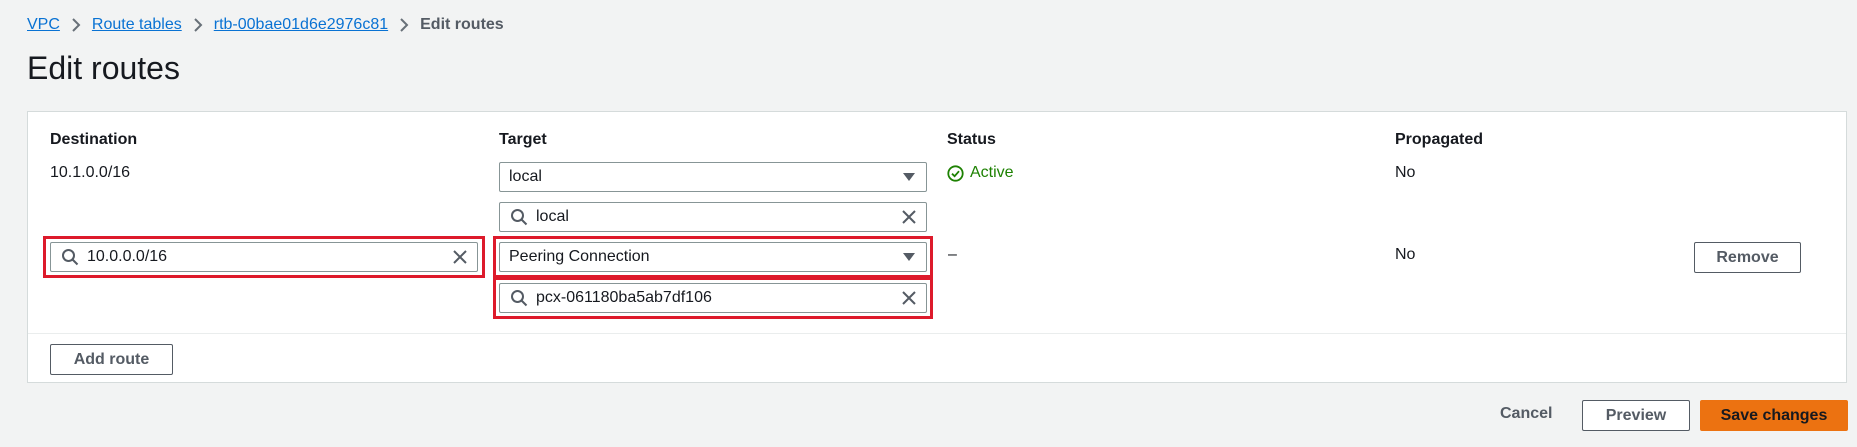 Image resolution: width=1857 pixels, height=447 pixels. Describe the element at coordinates (713, 177) in the screenshot. I see `row1-target-select: local` at that location.